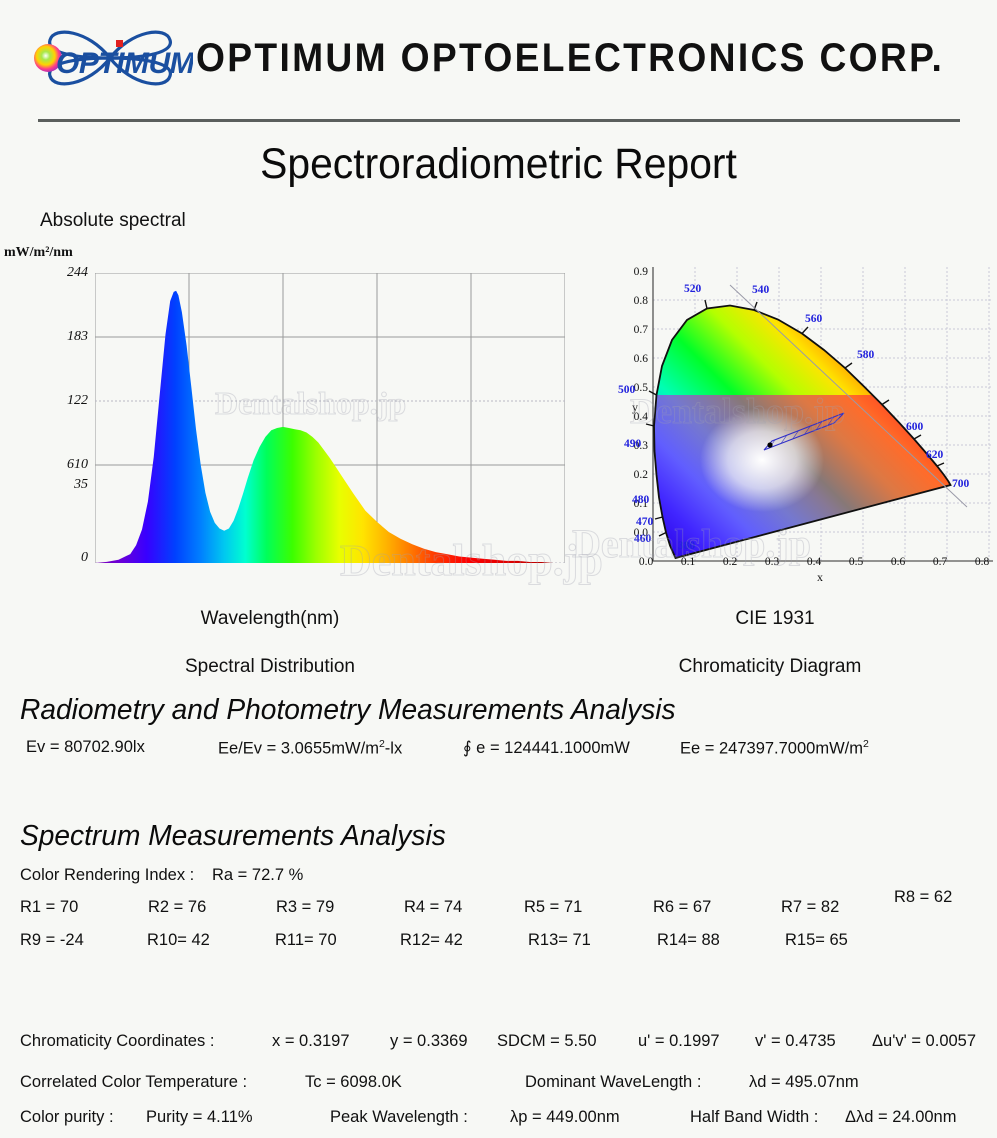 This screenshot has width=997, height=1138. I want to click on spd-plot-area, so click(330, 418).